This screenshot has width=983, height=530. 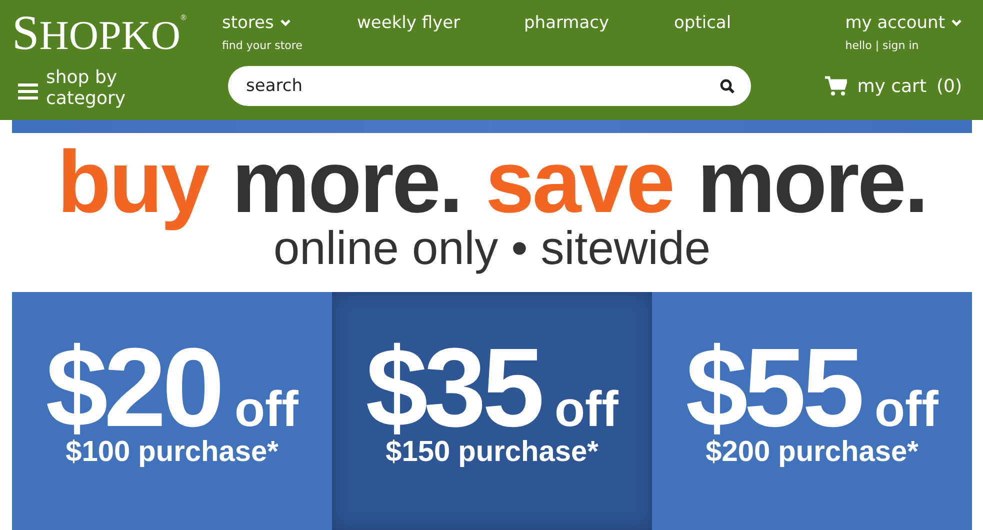 I want to click on menu-icon, so click(x=28, y=91).